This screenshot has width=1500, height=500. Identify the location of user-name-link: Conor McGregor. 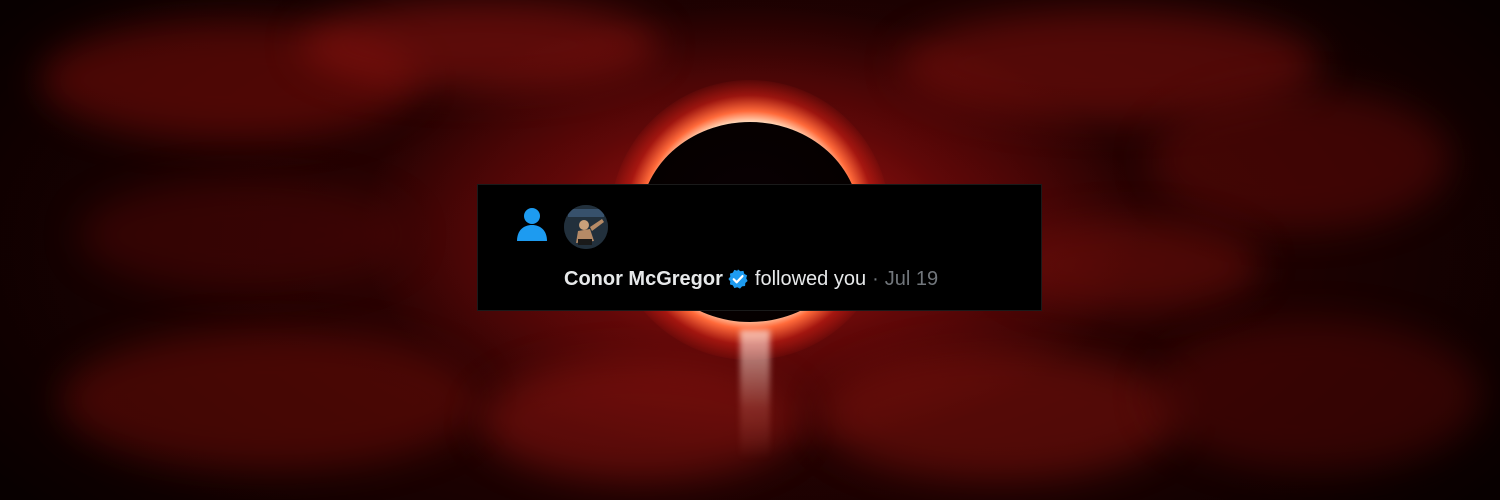
(643, 279).